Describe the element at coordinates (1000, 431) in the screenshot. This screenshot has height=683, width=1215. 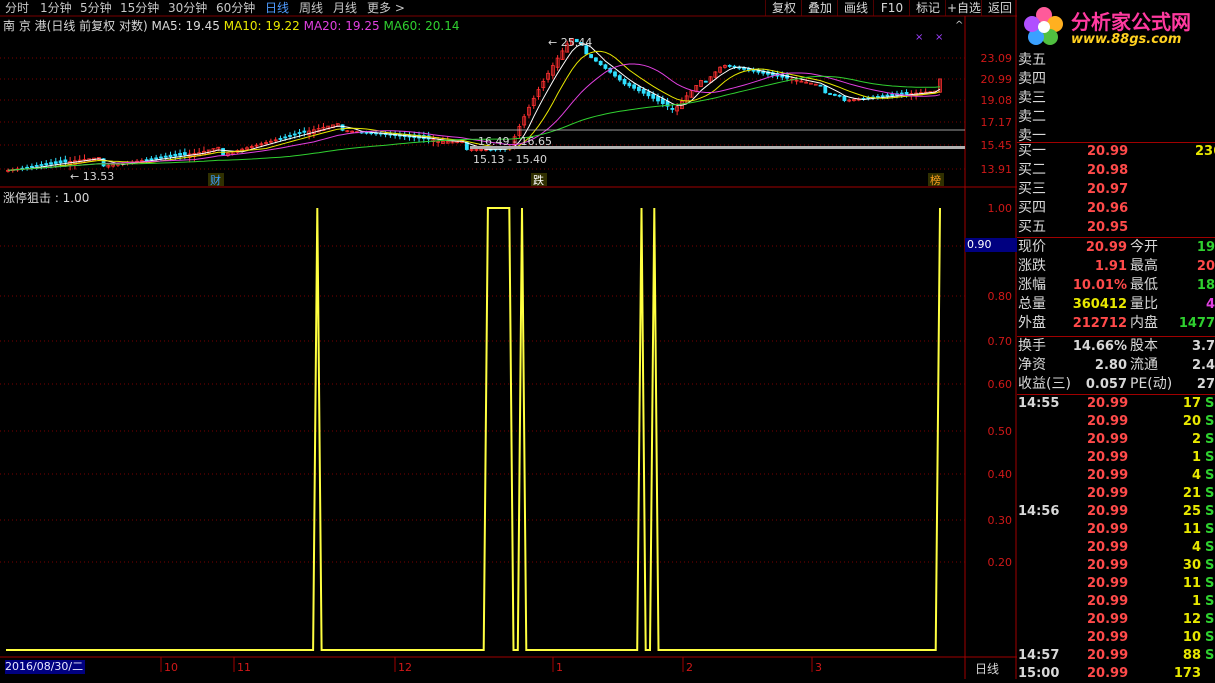
I see `indicator-axis-label: 0.50` at that location.